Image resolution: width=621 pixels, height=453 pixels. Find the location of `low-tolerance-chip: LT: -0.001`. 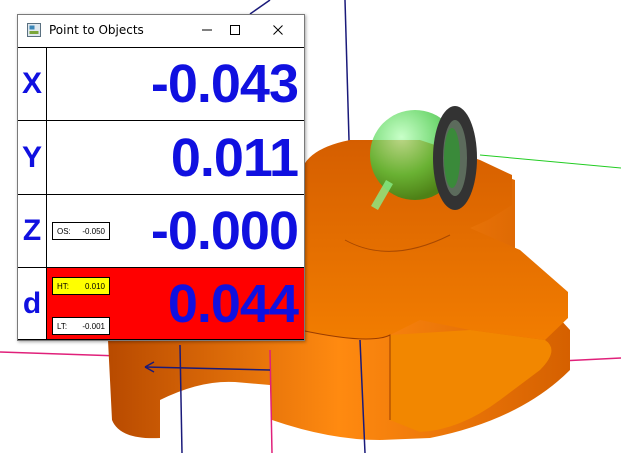

low-tolerance-chip: LT: -0.001 is located at coordinates (81, 326).